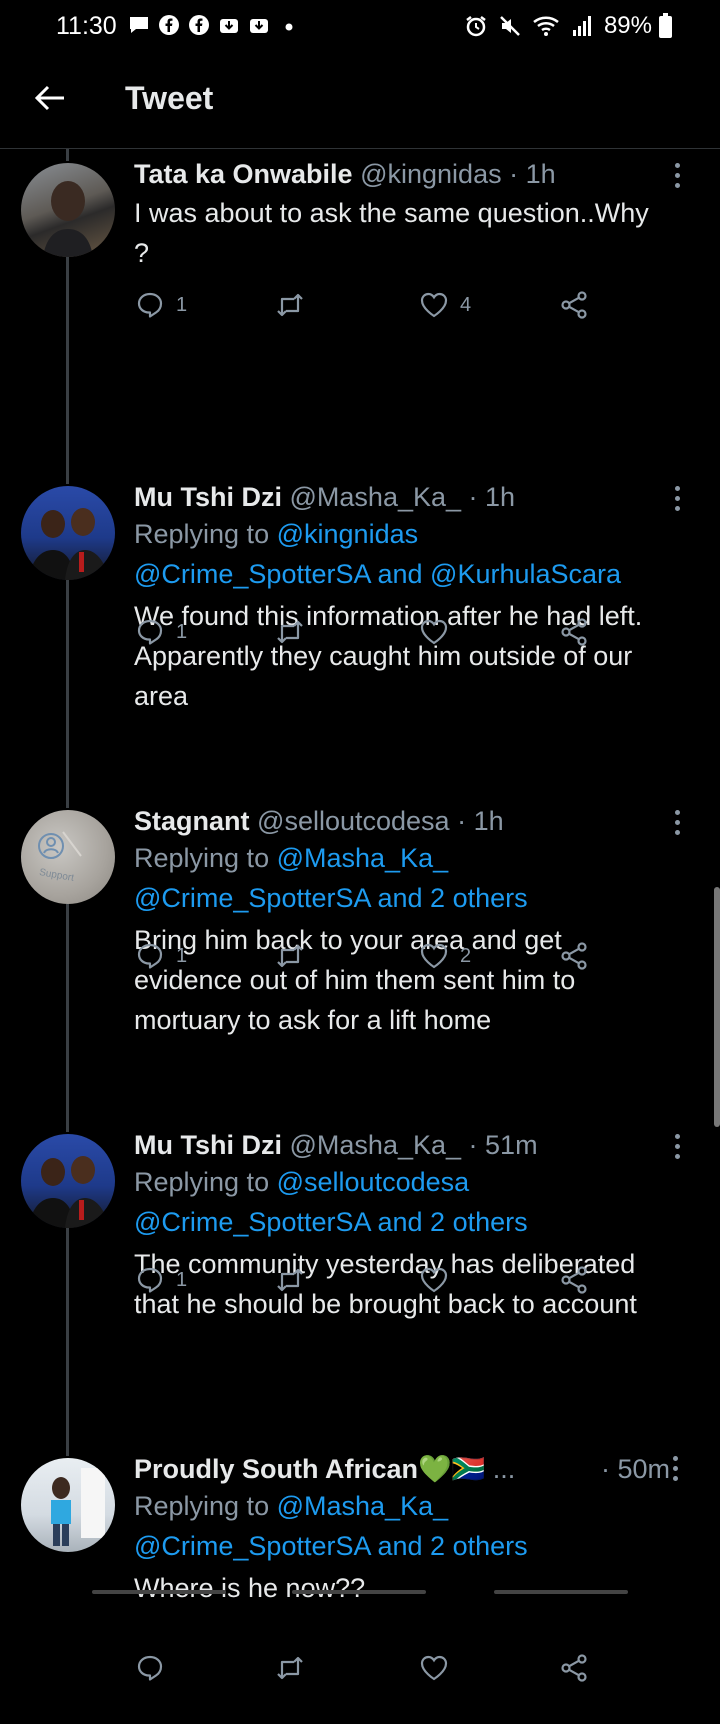  Describe the element at coordinates (369, 956) in the screenshot. I see `tweet-actions: 1 2` at that location.